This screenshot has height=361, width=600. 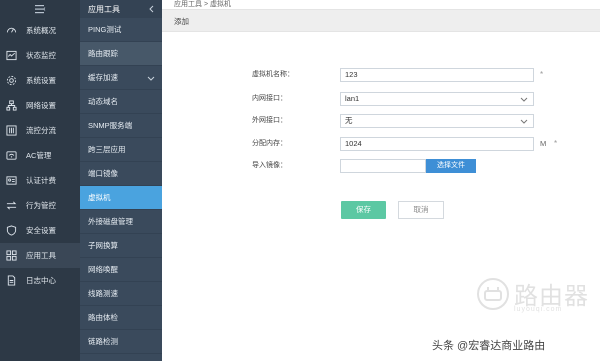 I want to click on nav-item-flow-control: 流控分流, so click(x=40, y=130).